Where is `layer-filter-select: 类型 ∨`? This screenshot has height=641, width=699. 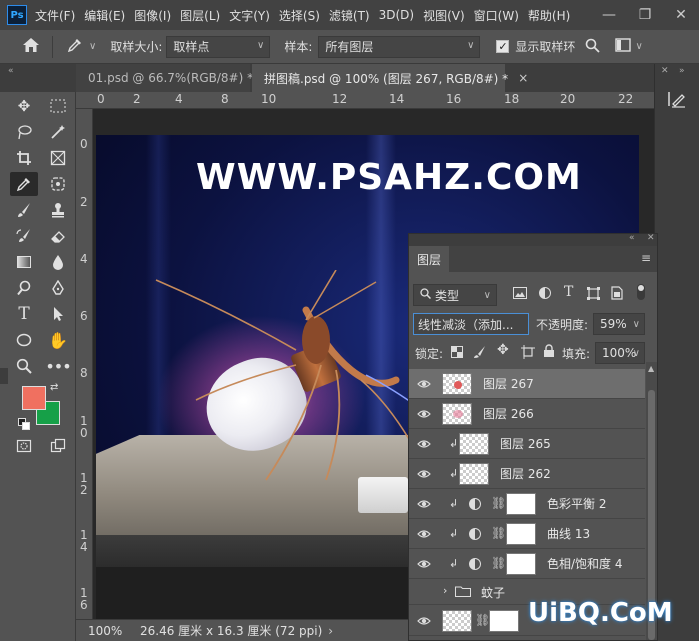
layer-filter-select: 类型 ∨ is located at coordinates (455, 295).